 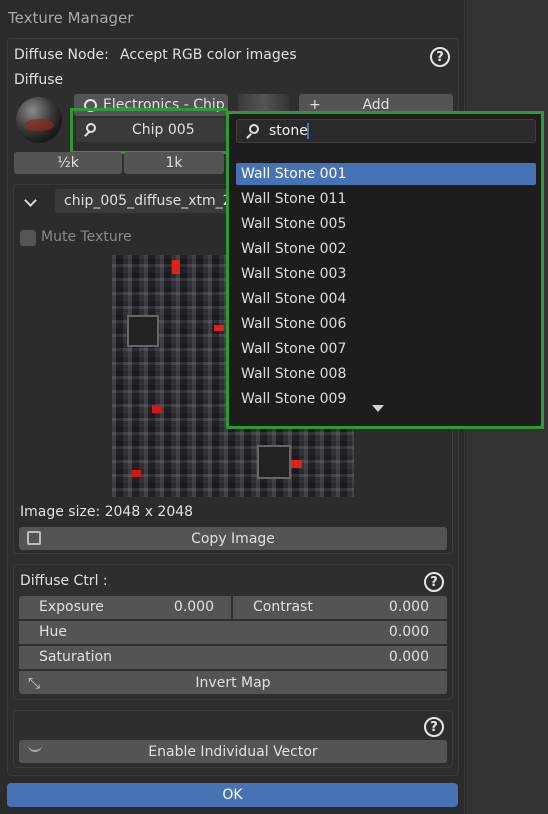 I want to click on scroll-down-arrow-icon, so click(x=378, y=408).